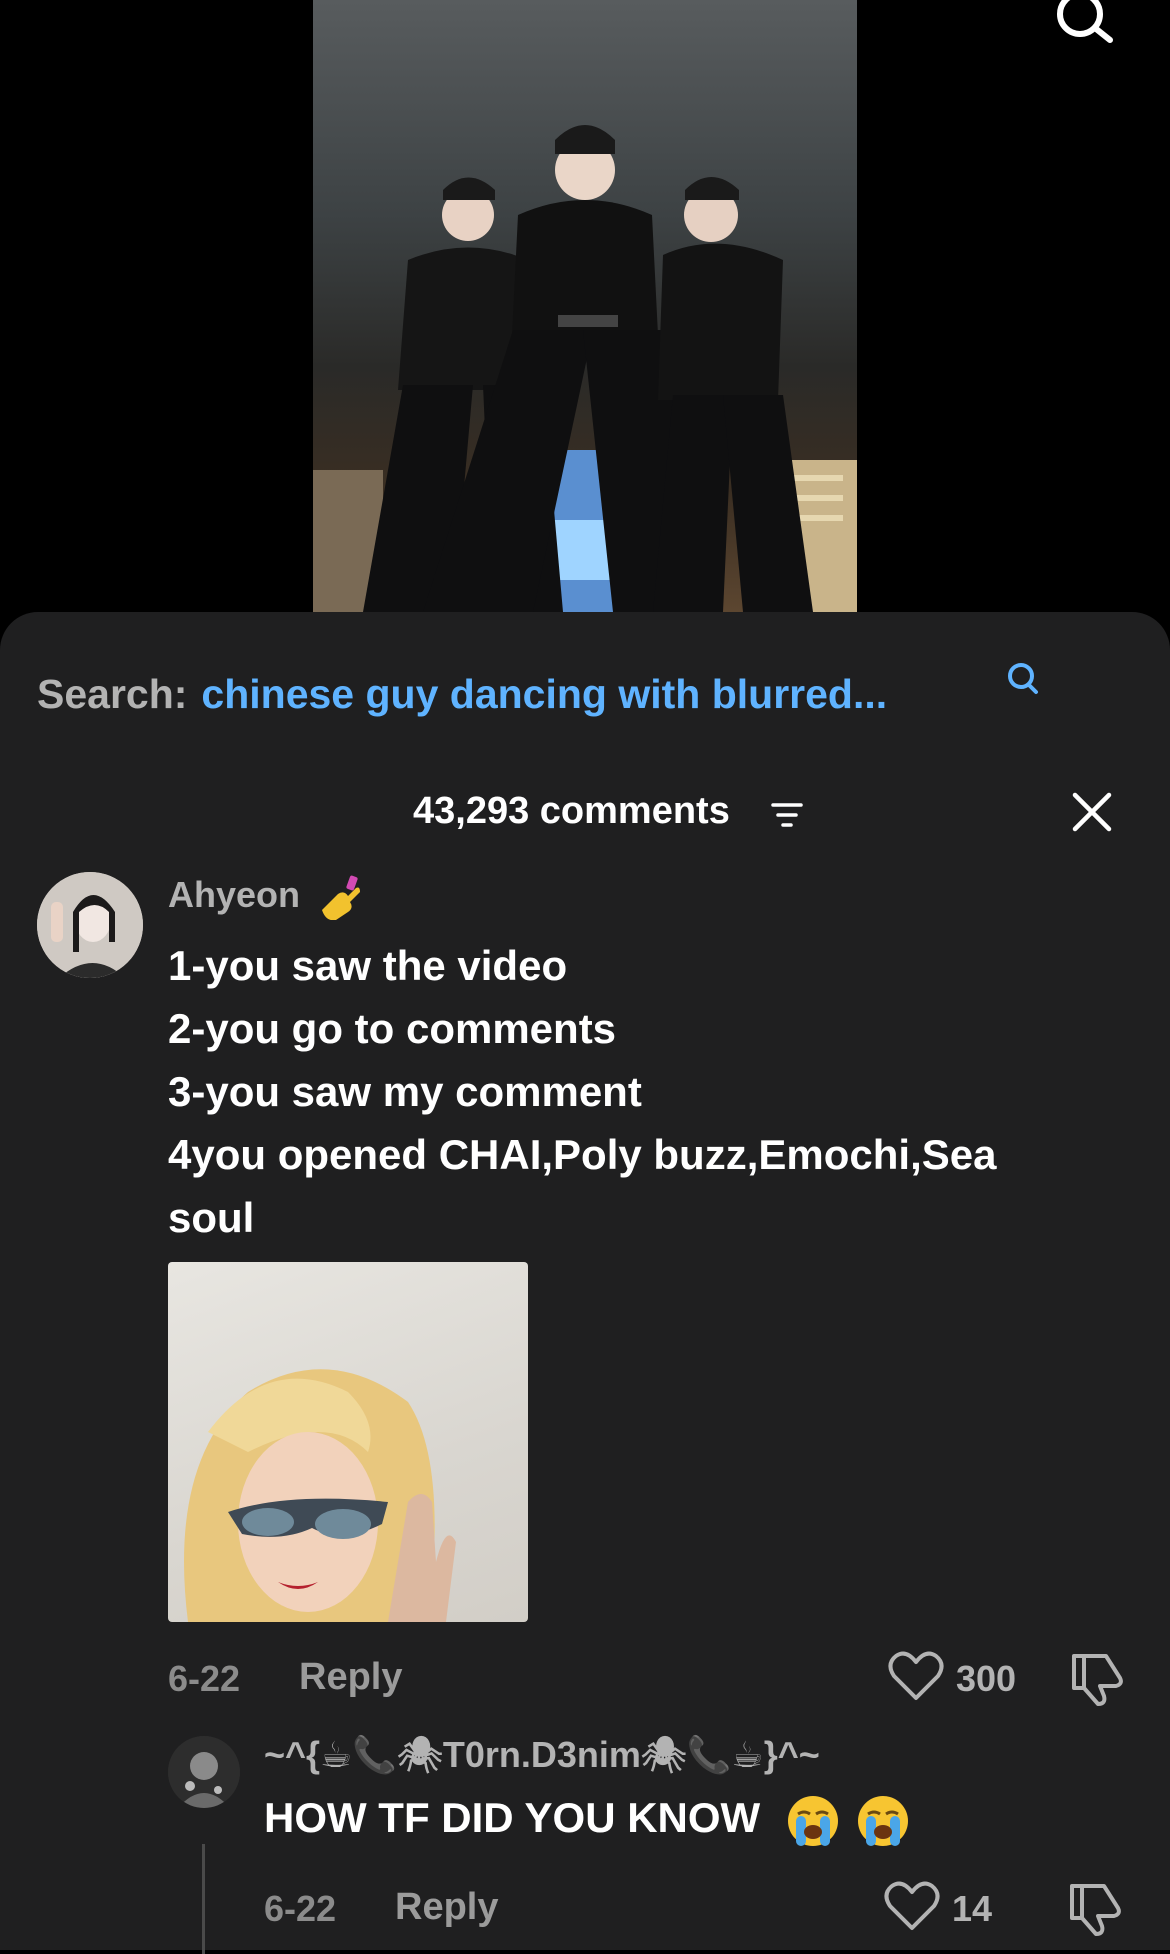  Describe the element at coordinates (204, 1678) in the screenshot. I see `comment-date: 6-22` at that location.